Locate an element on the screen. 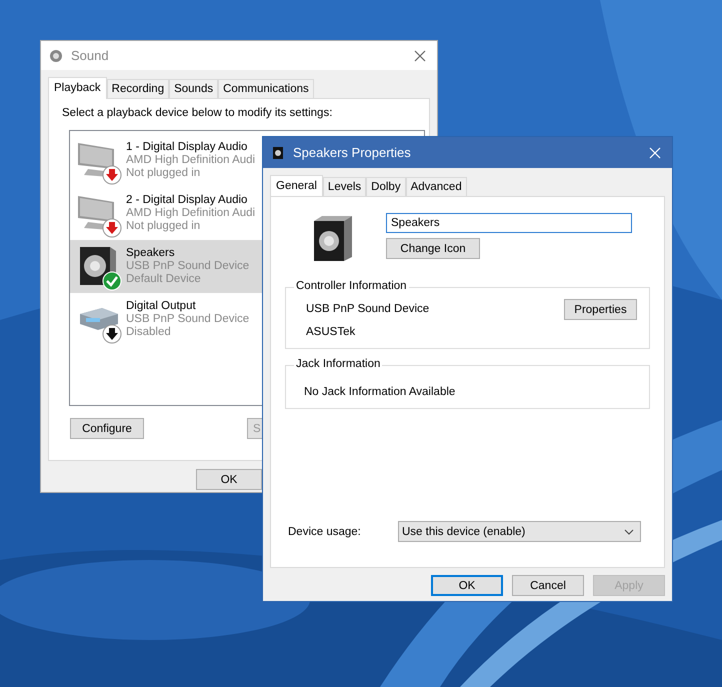 This screenshot has width=722, height=687. tab: Recording is located at coordinates (138, 88).